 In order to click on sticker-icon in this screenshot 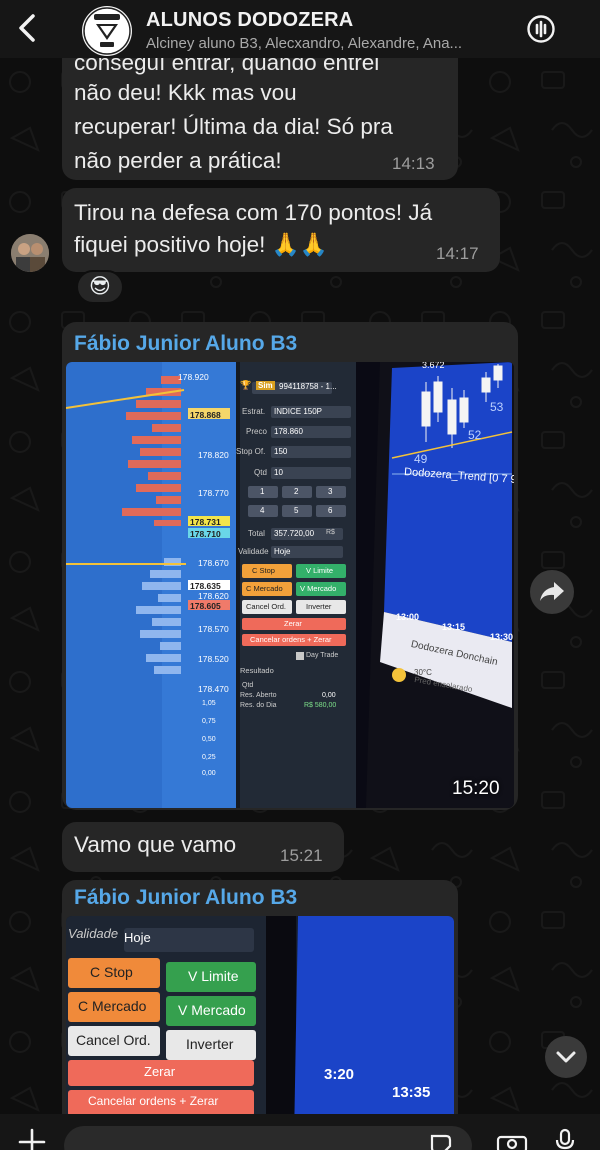, I will do `click(441, 1142)`.